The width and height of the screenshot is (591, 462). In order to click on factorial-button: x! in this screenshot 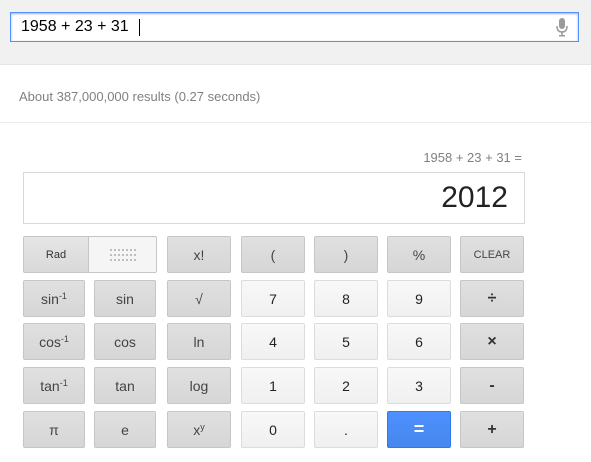, I will do `click(199, 254)`.